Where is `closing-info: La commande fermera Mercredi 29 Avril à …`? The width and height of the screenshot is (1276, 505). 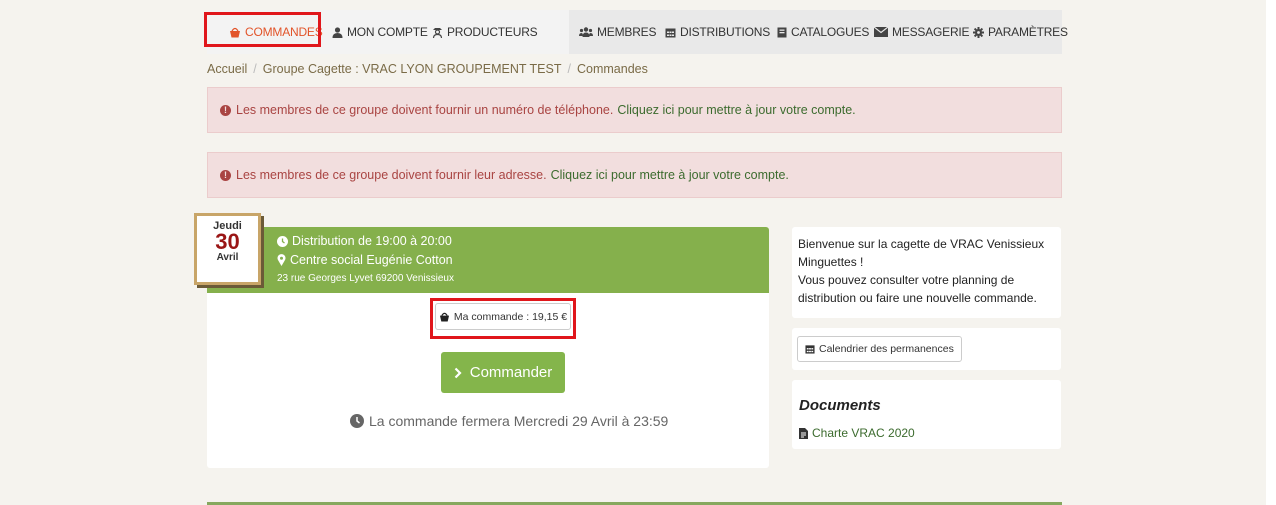 closing-info: La commande fermera Mercredi 29 Avril à … is located at coordinates (509, 421).